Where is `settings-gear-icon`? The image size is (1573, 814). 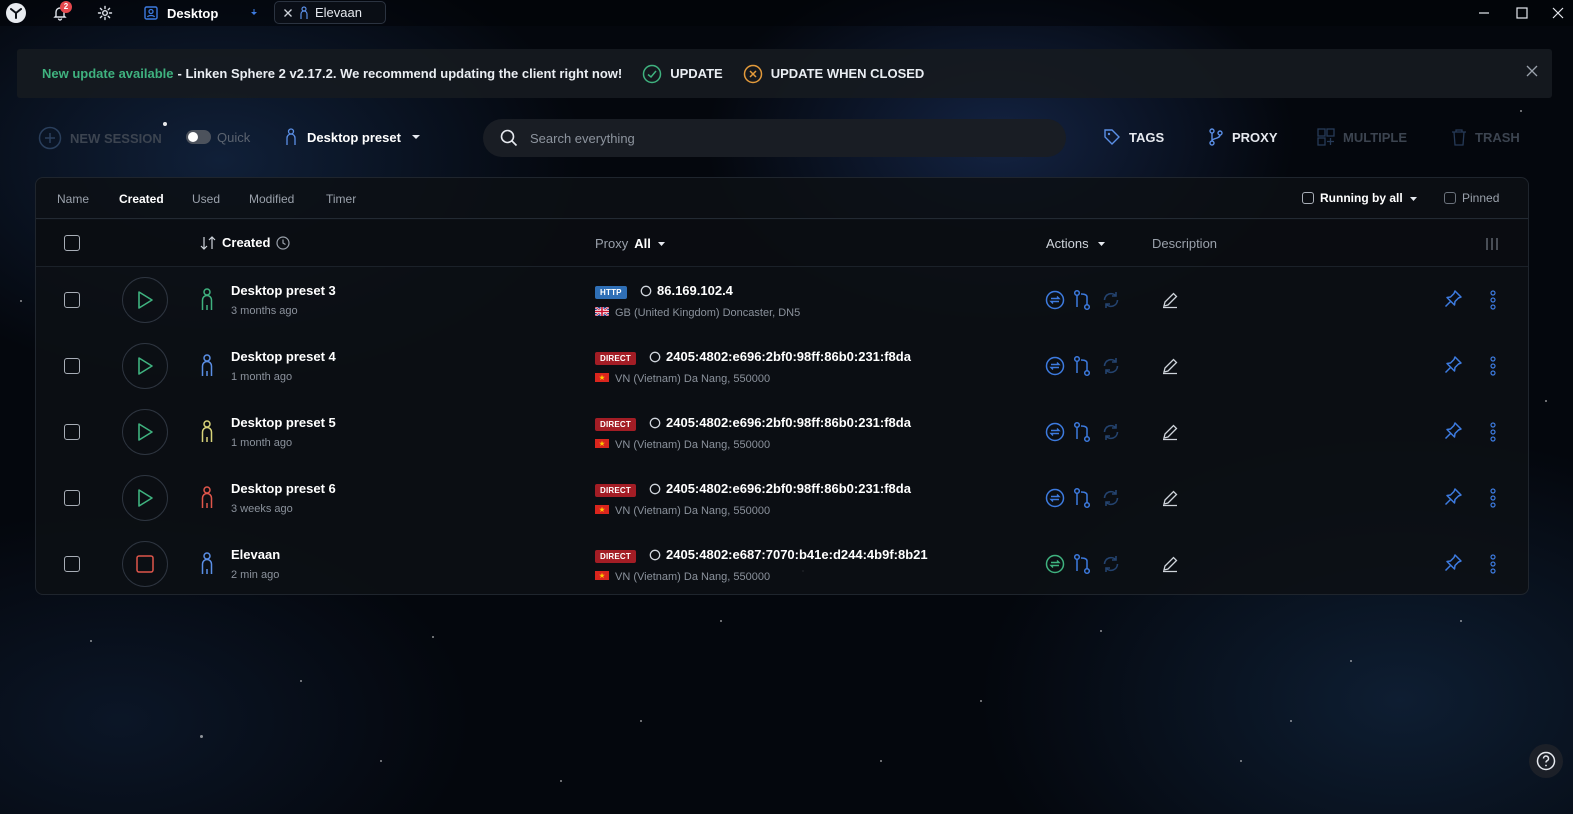
settings-gear-icon is located at coordinates (105, 13).